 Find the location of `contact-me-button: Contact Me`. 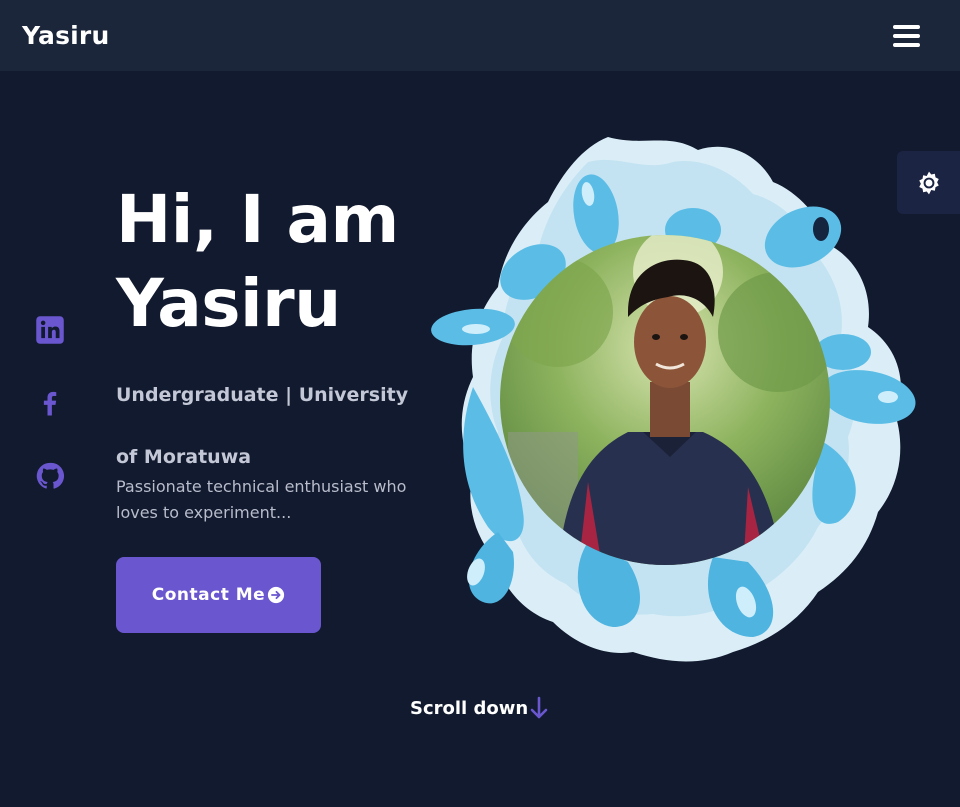

contact-me-button: Contact Me is located at coordinates (218, 595).